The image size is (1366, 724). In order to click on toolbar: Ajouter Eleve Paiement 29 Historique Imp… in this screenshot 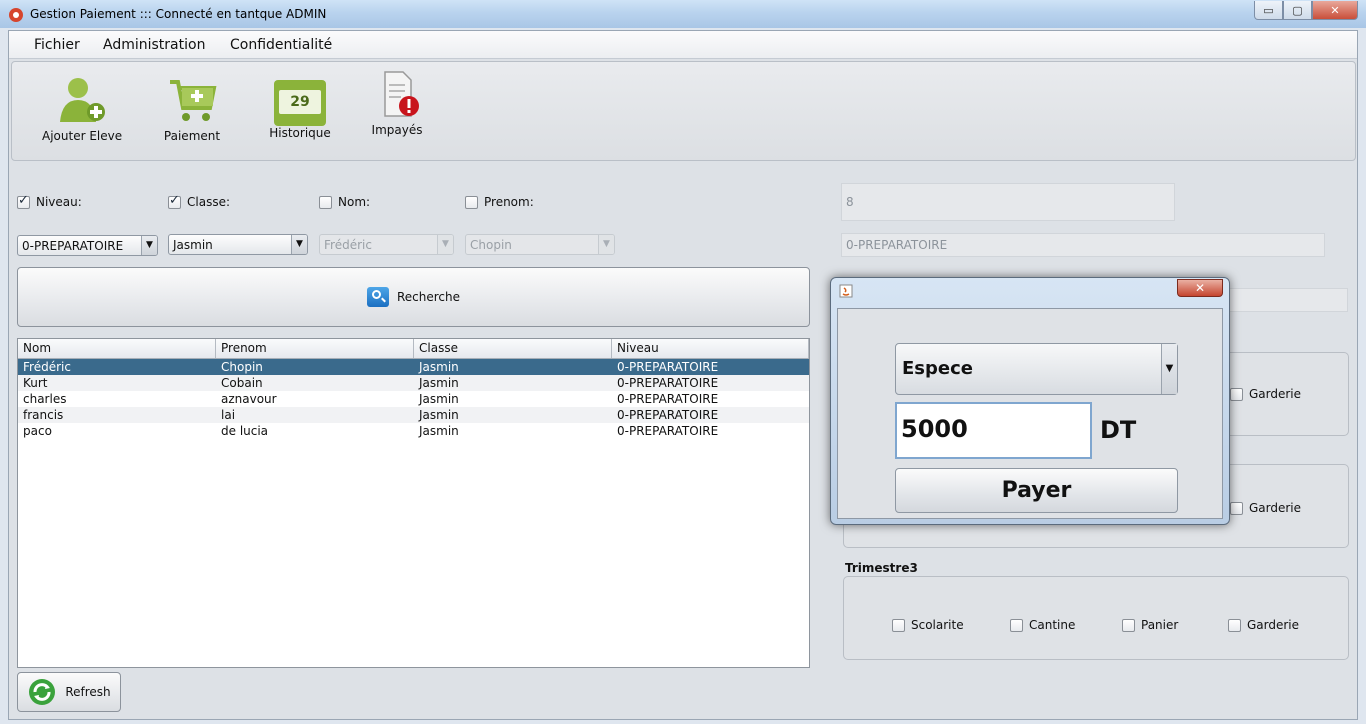, I will do `click(683, 111)`.